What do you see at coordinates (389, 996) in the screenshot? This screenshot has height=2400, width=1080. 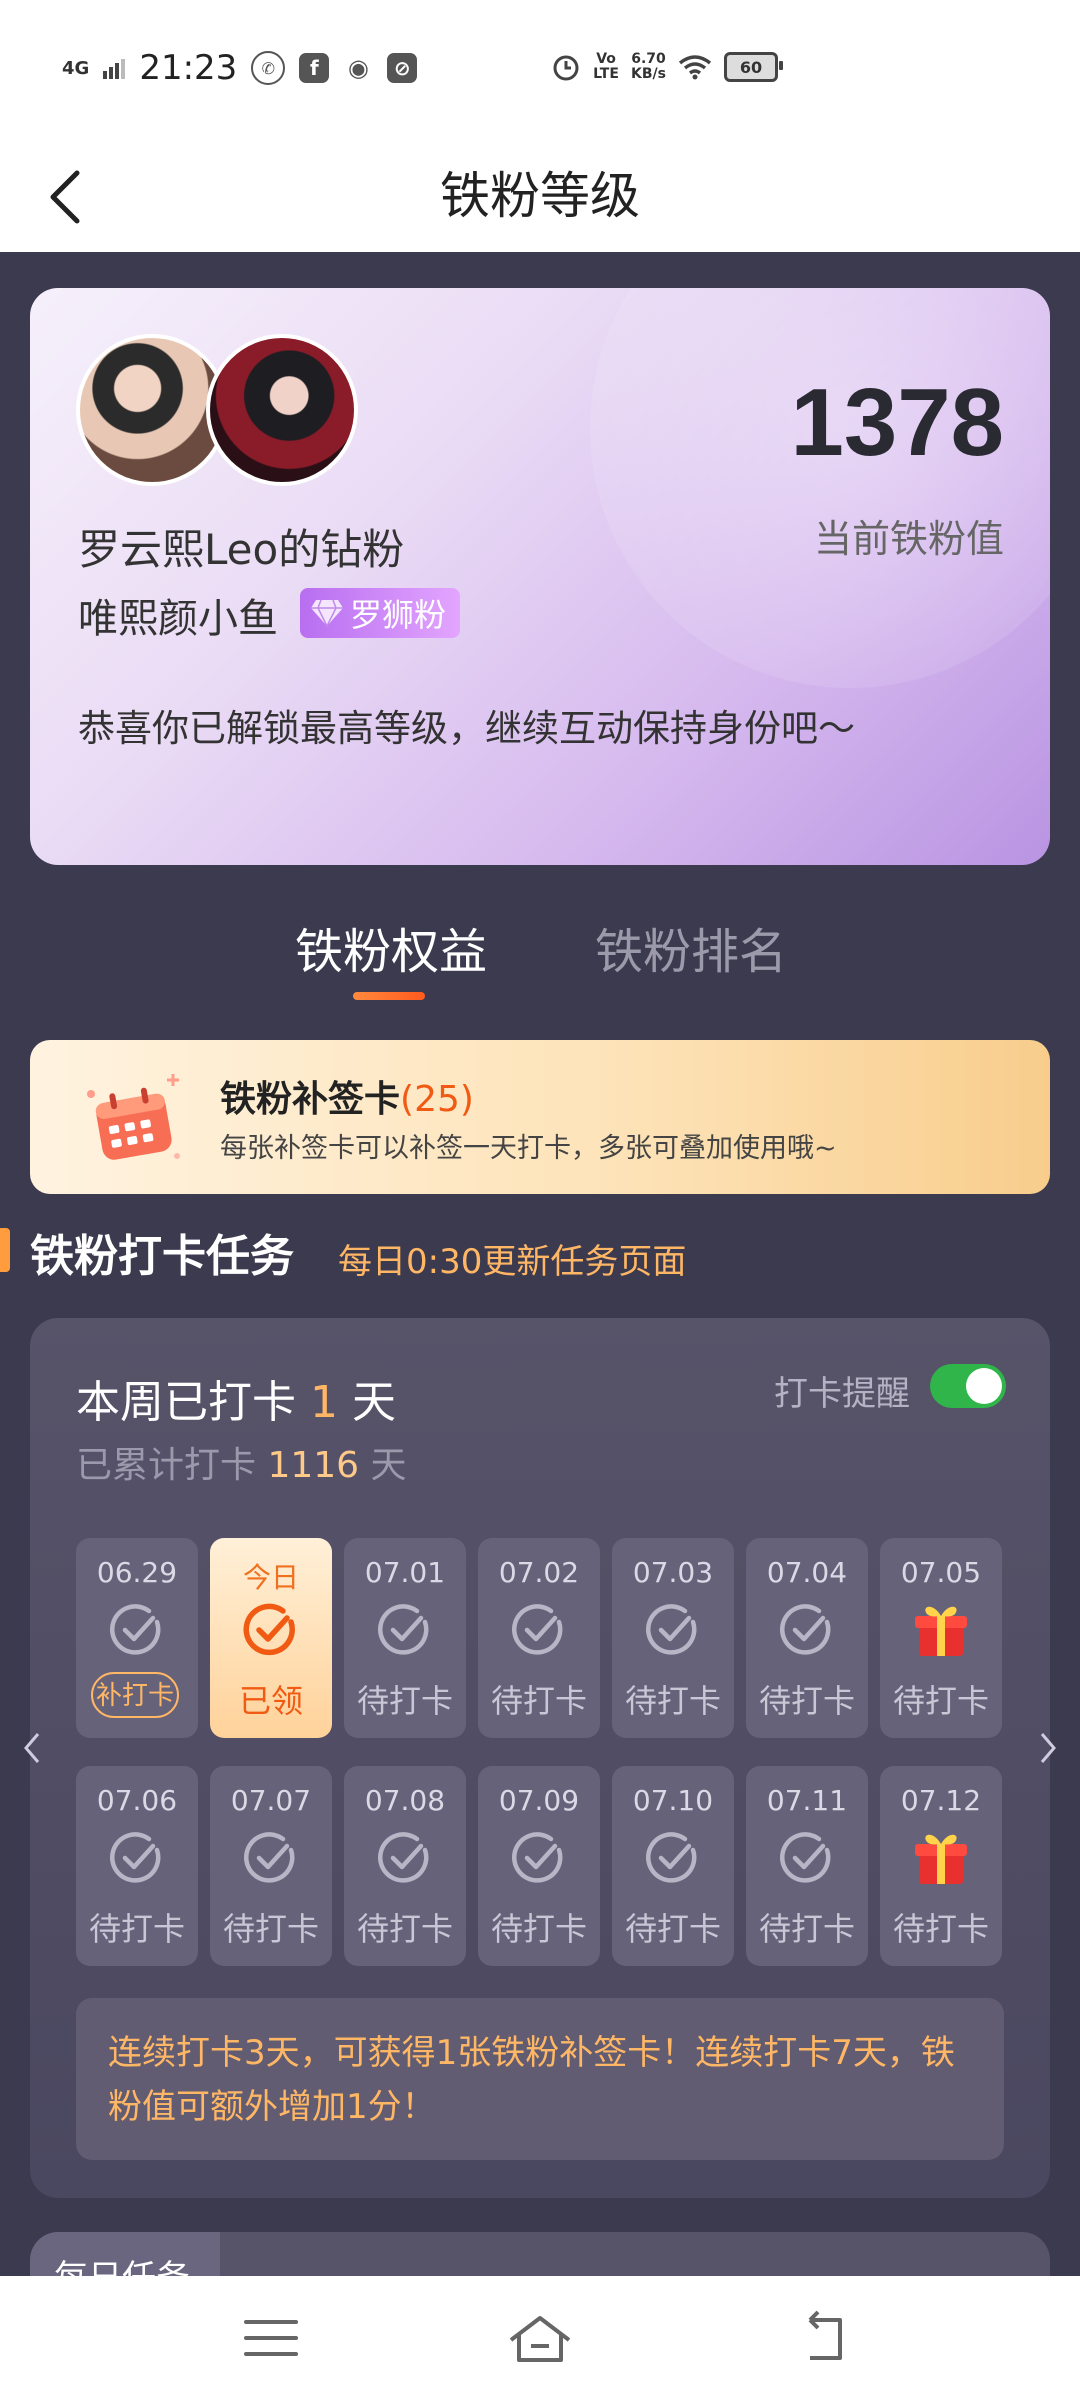 I see `active-tab-indicator` at bounding box center [389, 996].